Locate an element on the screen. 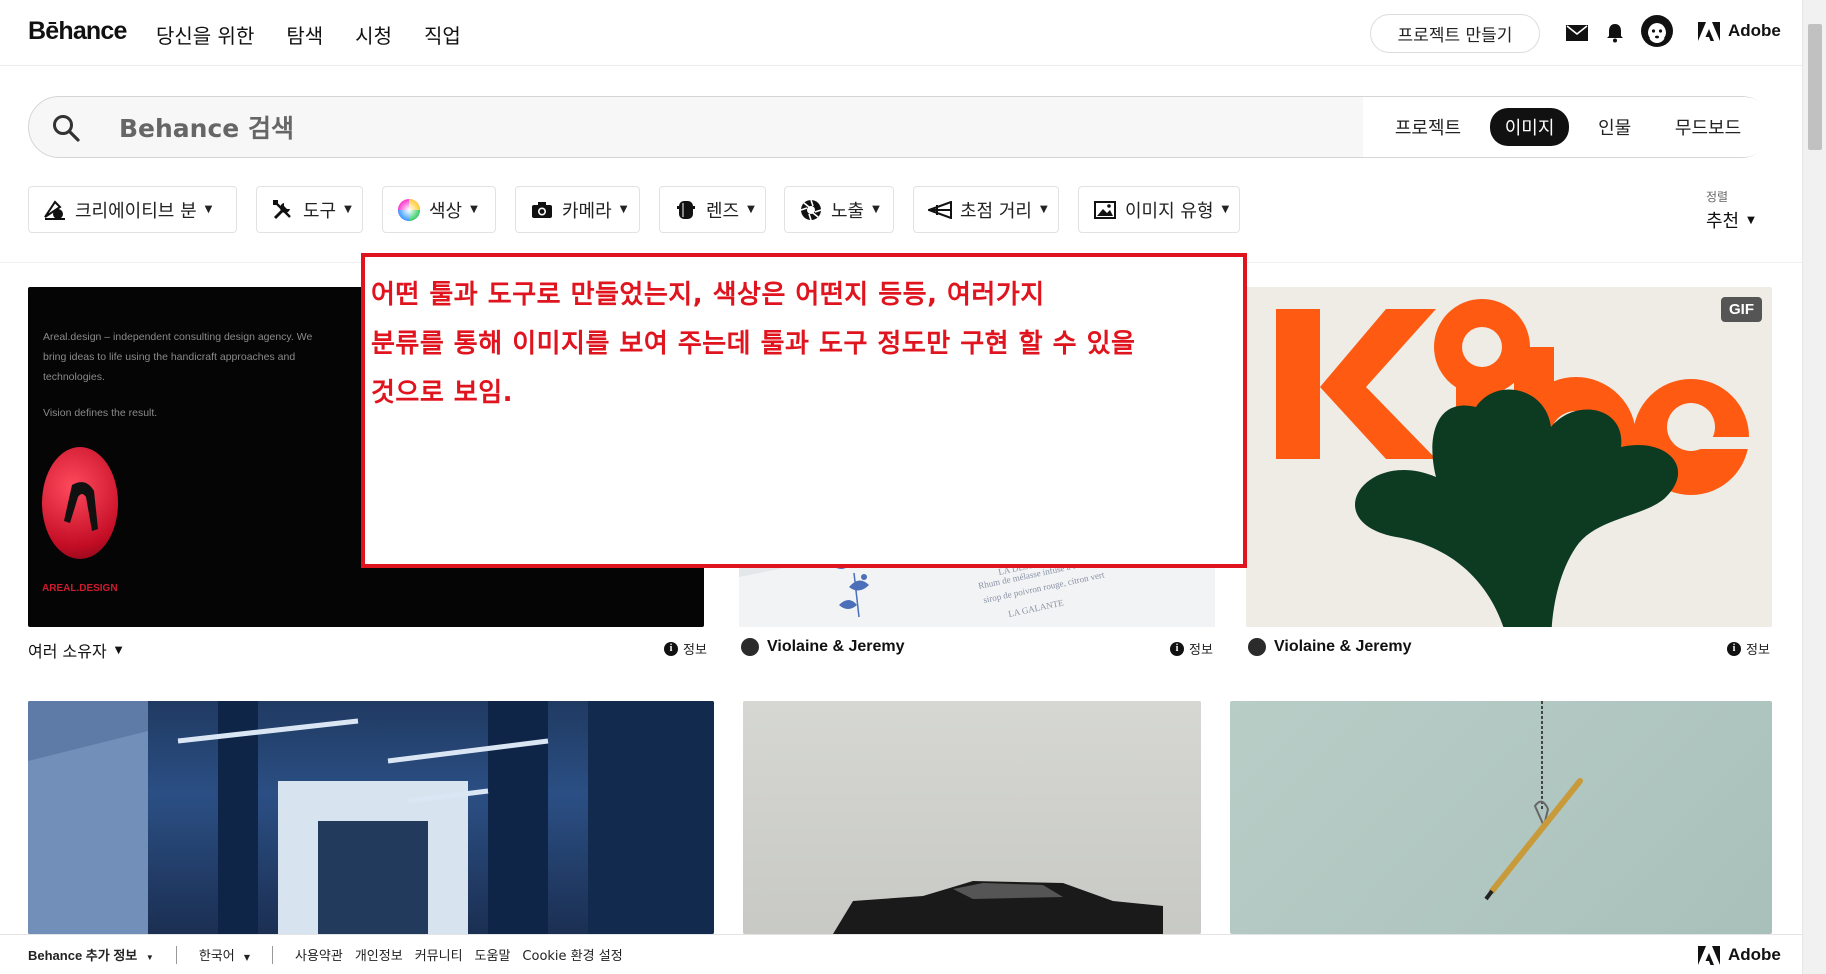  filter-camera: 카메라 ▼ is located at coordinates (577, 209).